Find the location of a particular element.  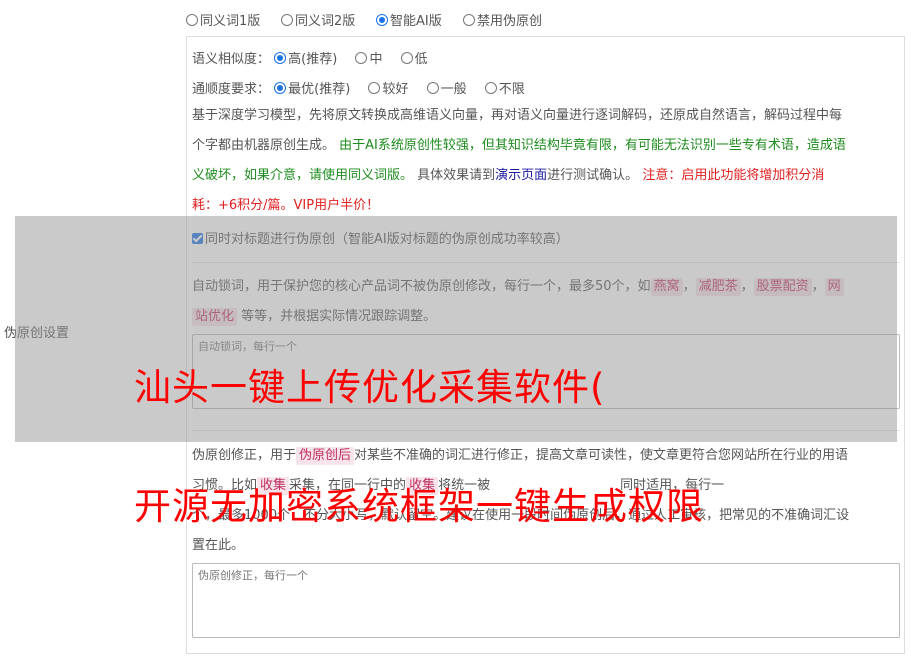

similarity-option-high: 高(推荐) is located at coordinates (305, 59).